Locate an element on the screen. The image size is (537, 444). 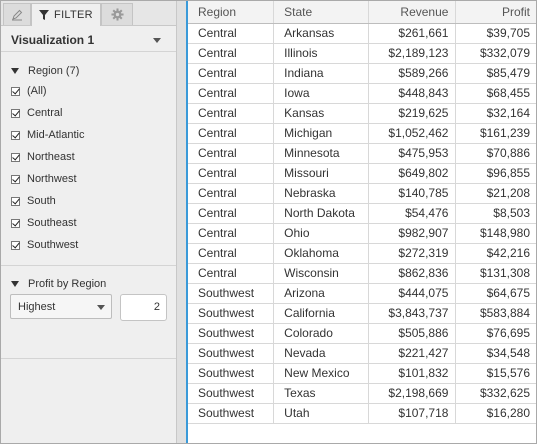
checkbox-all: (All) is located at coordinates (29, 91).